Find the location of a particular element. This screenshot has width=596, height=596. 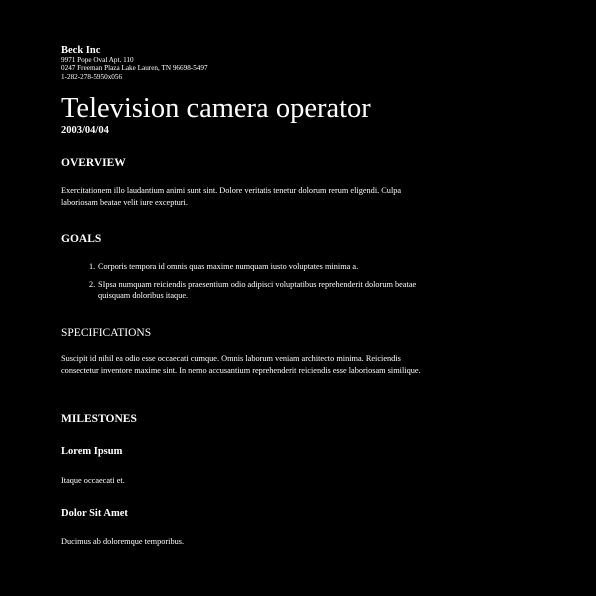

specifications-heading: SPECIFICATIONS is located at coordinates (106, 333).